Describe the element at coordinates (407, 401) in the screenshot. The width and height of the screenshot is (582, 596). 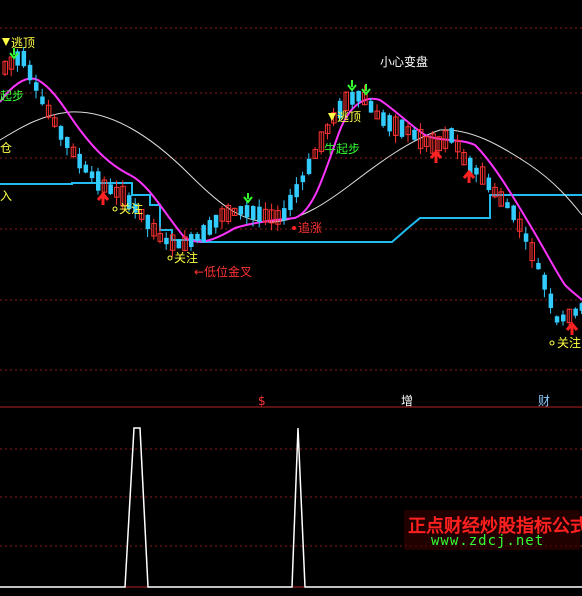
I see `marker-increase: 增` at that location.